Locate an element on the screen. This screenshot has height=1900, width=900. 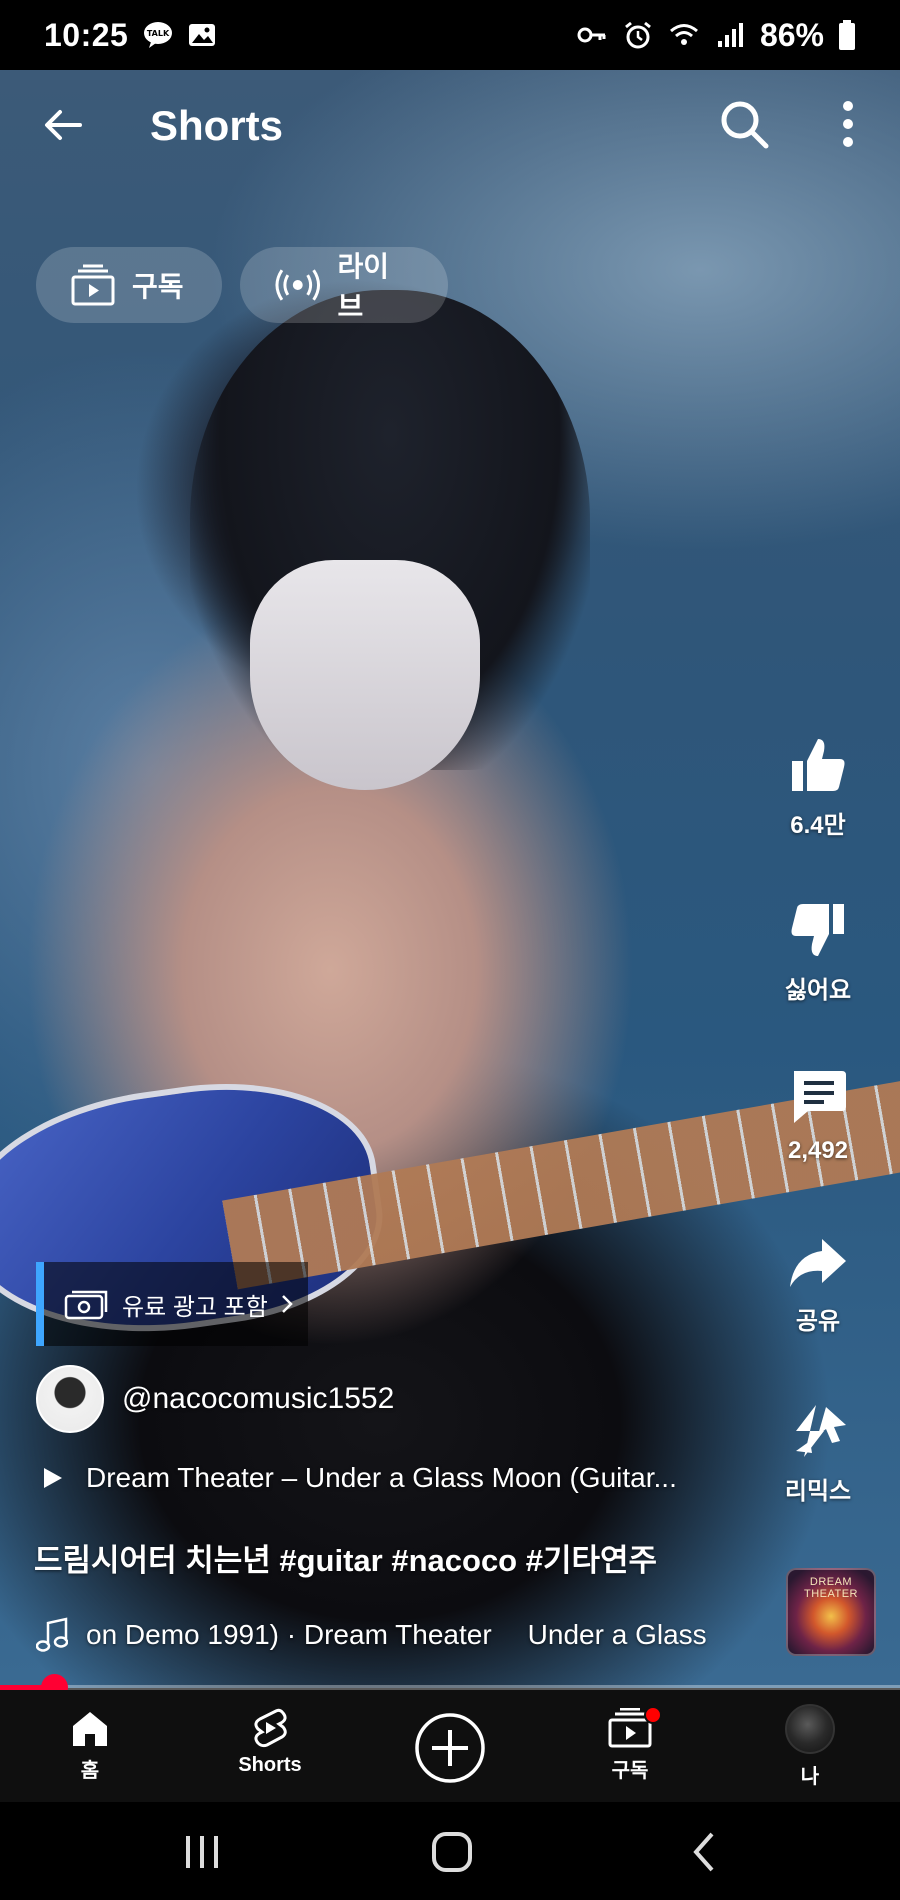
play-icon is located at coordinates (53, 1478).